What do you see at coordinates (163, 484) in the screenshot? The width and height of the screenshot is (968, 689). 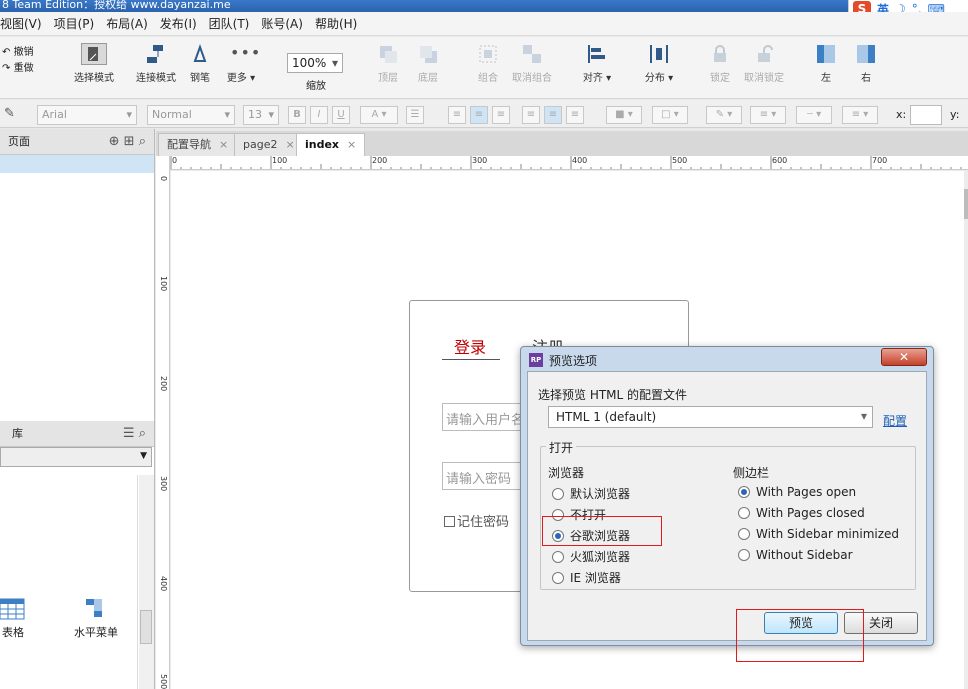 I see `ruler-label: 300` at bounding box center [163, 484].